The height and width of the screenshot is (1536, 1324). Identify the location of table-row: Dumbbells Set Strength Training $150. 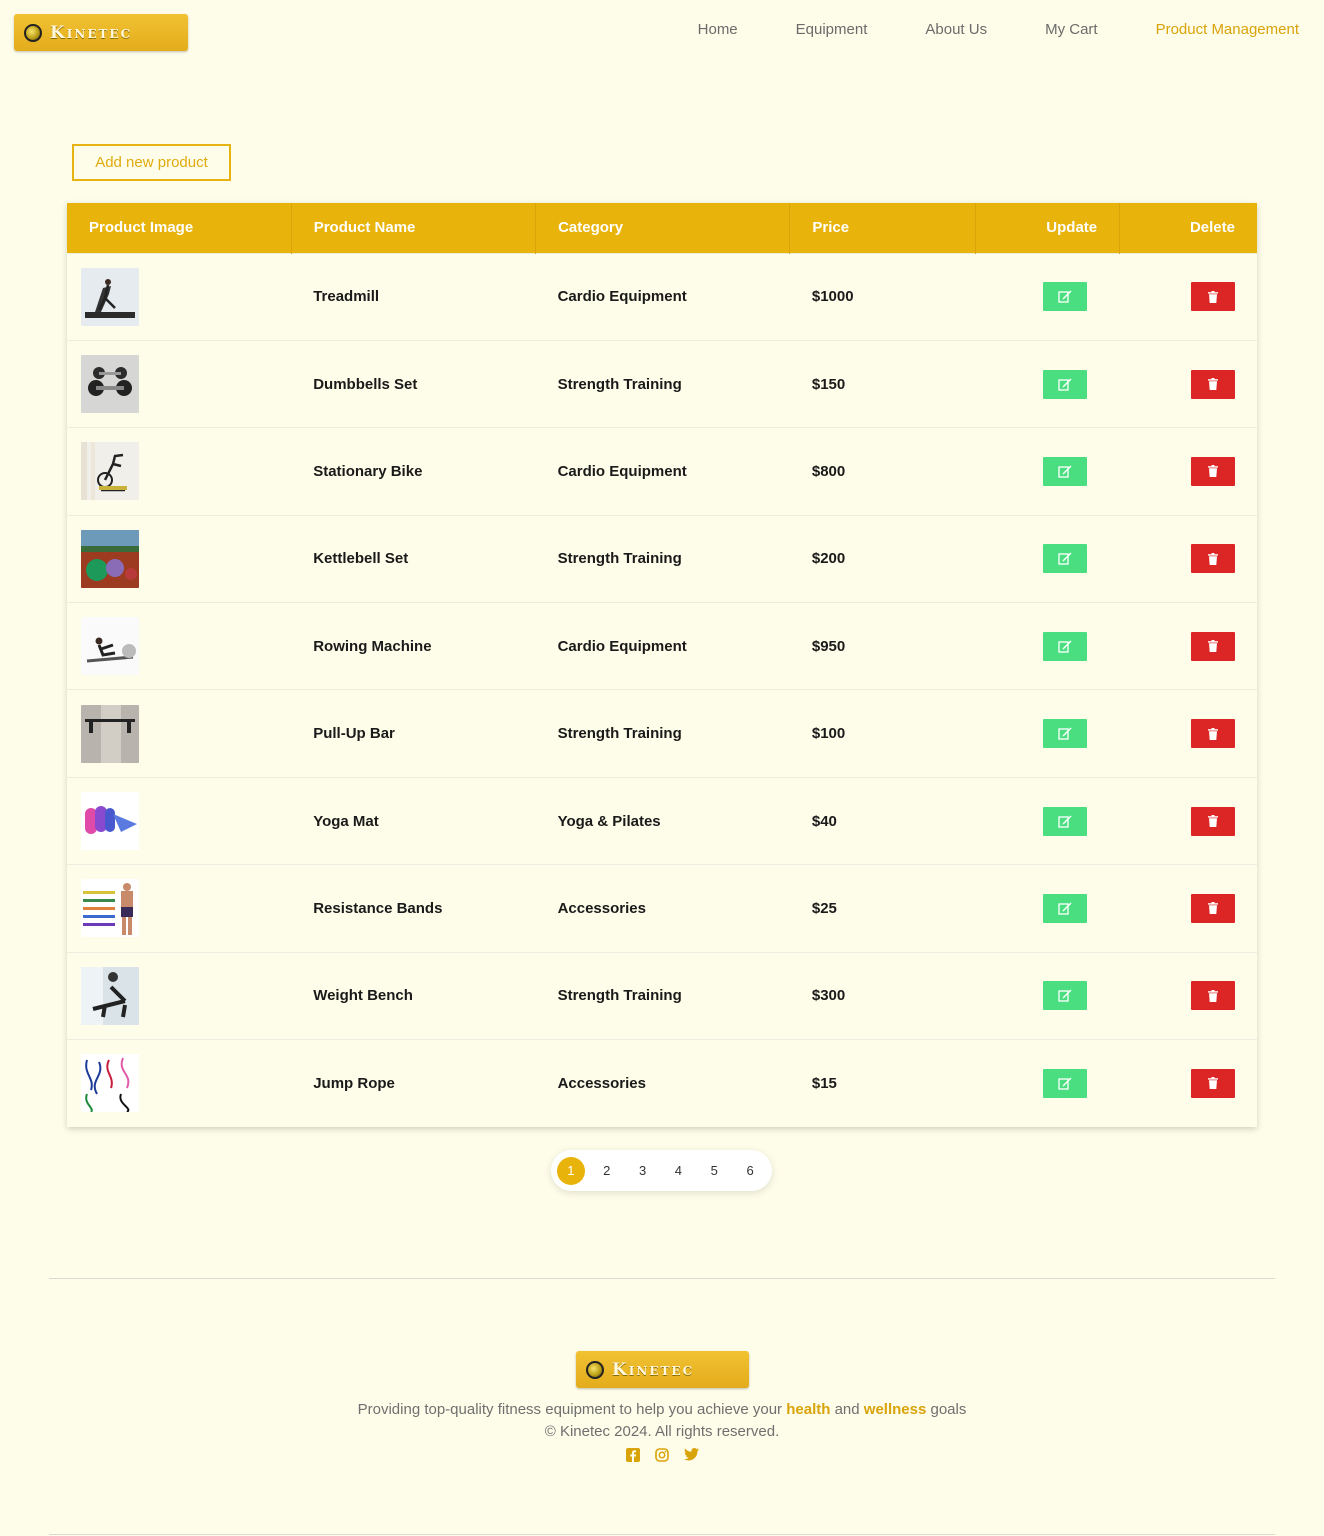
(662, 383).